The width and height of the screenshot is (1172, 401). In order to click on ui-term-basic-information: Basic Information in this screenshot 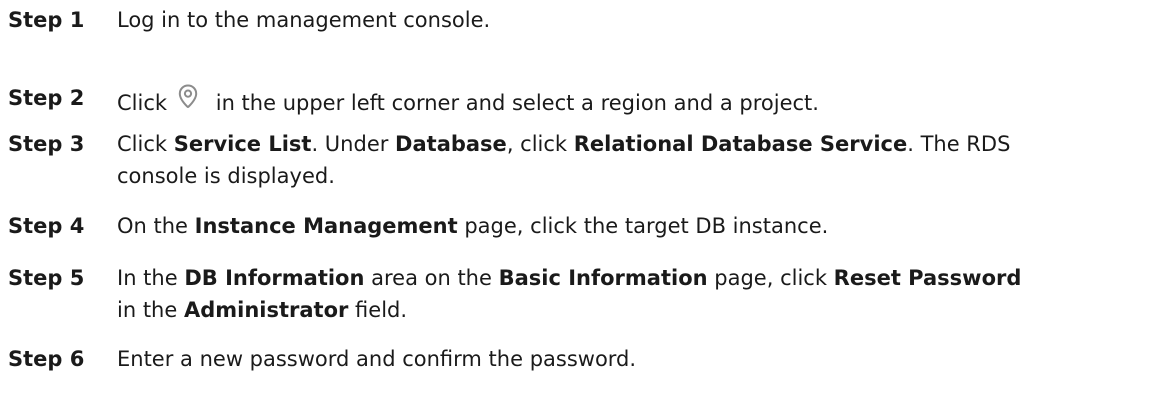, I will do `click(603, 278)`.